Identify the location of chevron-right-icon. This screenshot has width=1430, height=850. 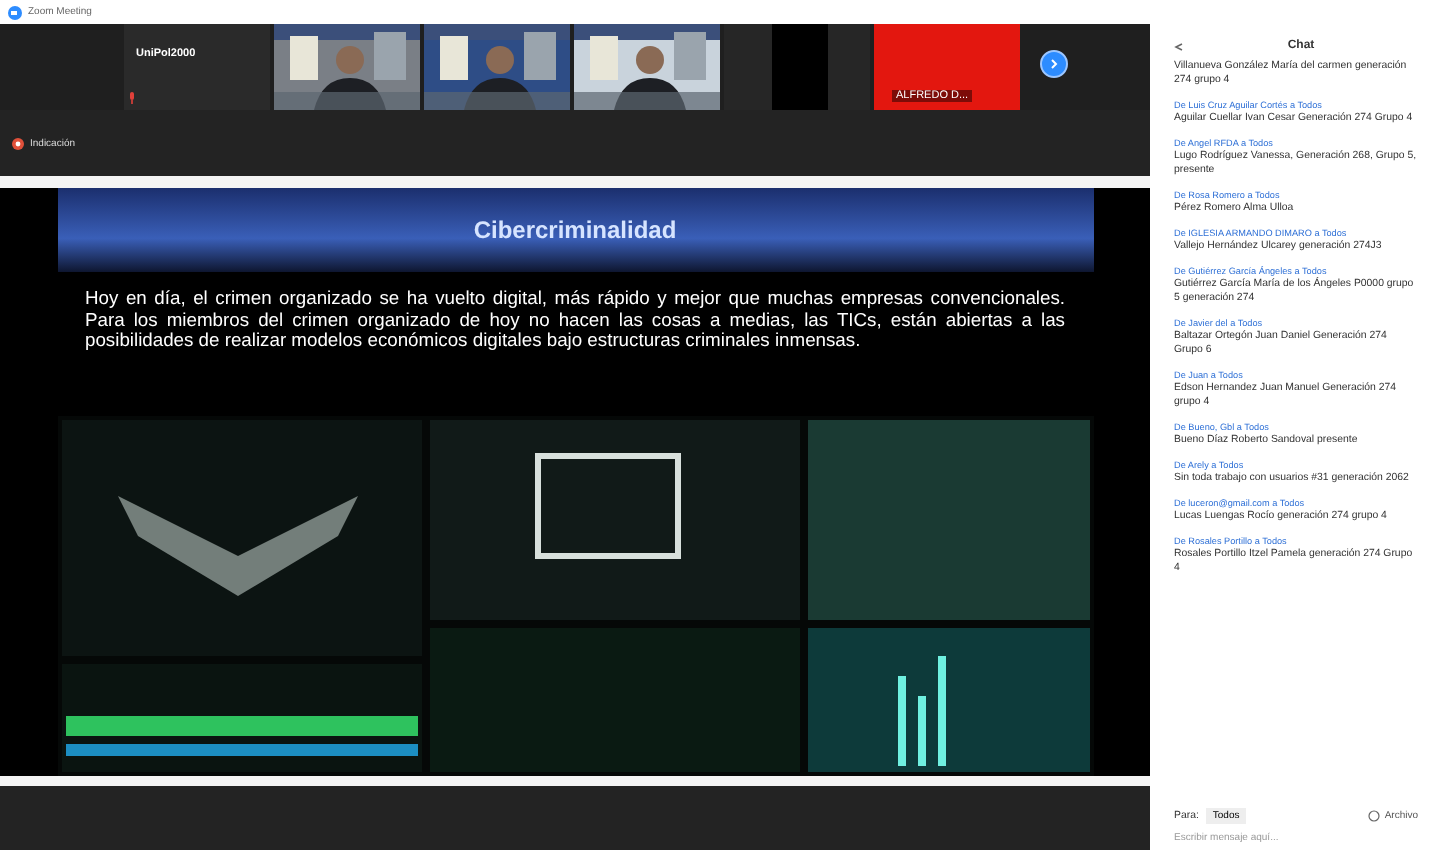
(1054, 64).